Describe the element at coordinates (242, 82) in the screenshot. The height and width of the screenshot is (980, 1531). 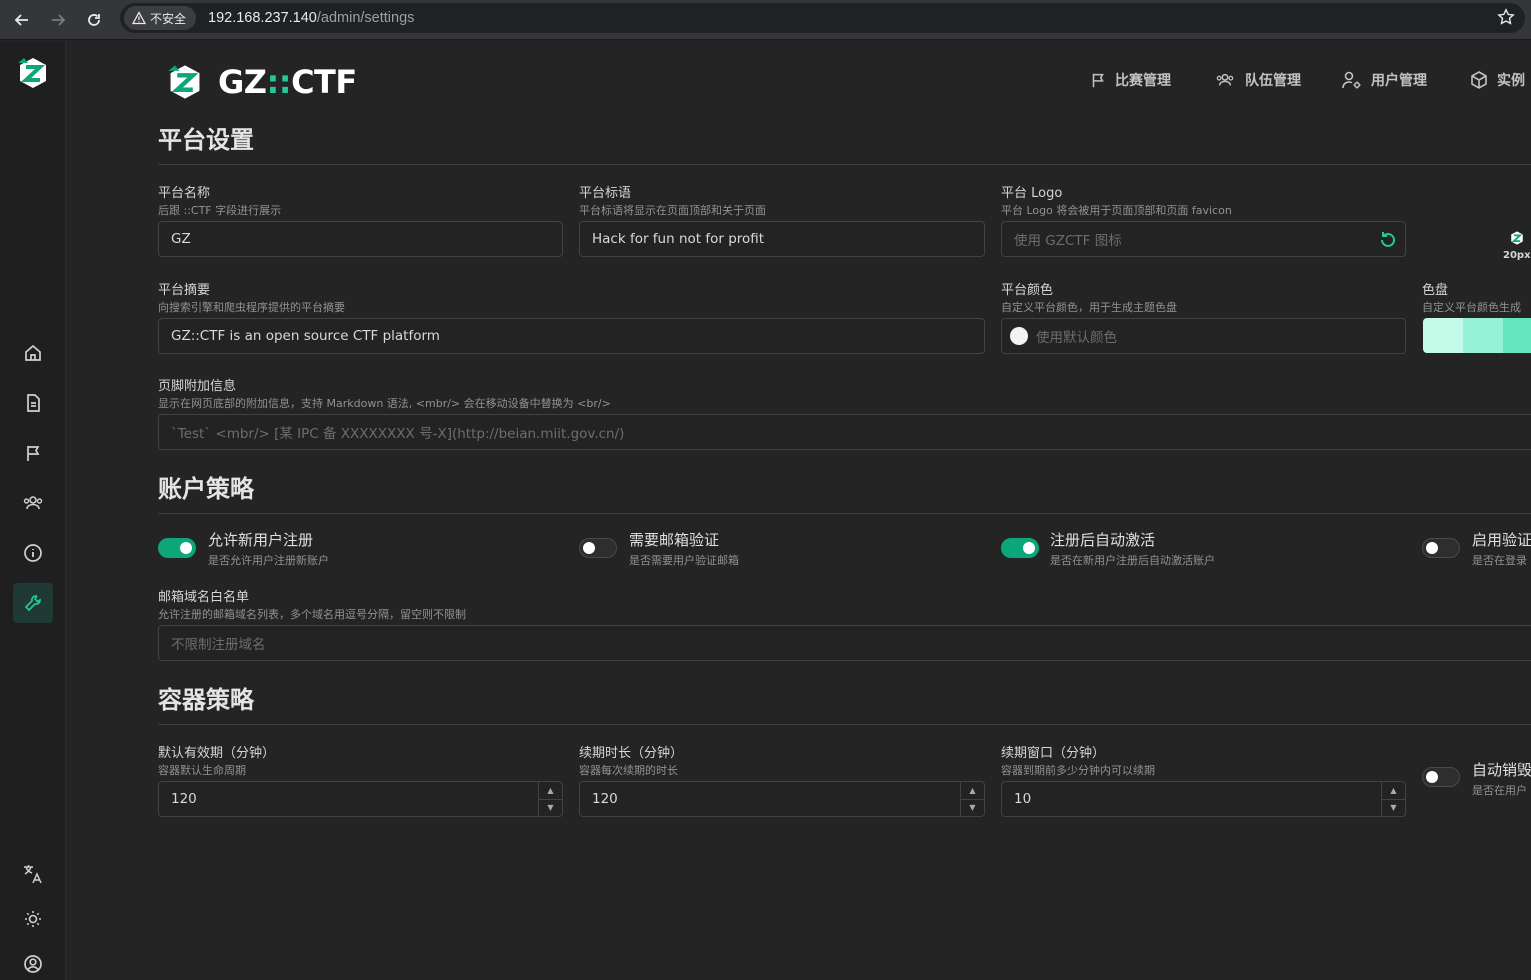
I see `brand-prefix: GZ` at that location.